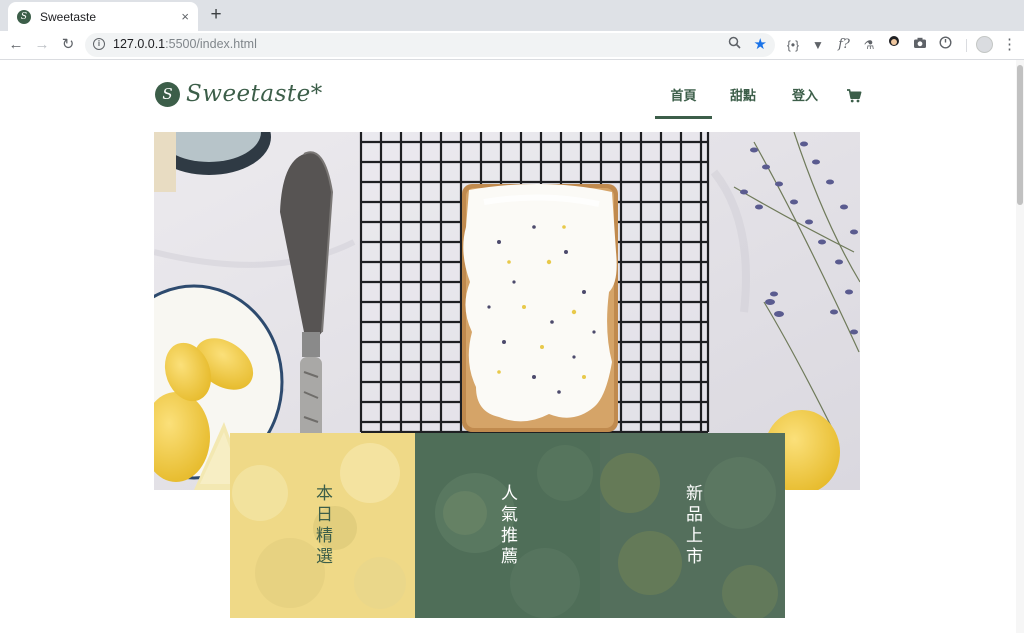 This screenshot has height=633, width=1024. I want to click on card-popular-label-wrap: 人氣推薦, so click(507, 525).